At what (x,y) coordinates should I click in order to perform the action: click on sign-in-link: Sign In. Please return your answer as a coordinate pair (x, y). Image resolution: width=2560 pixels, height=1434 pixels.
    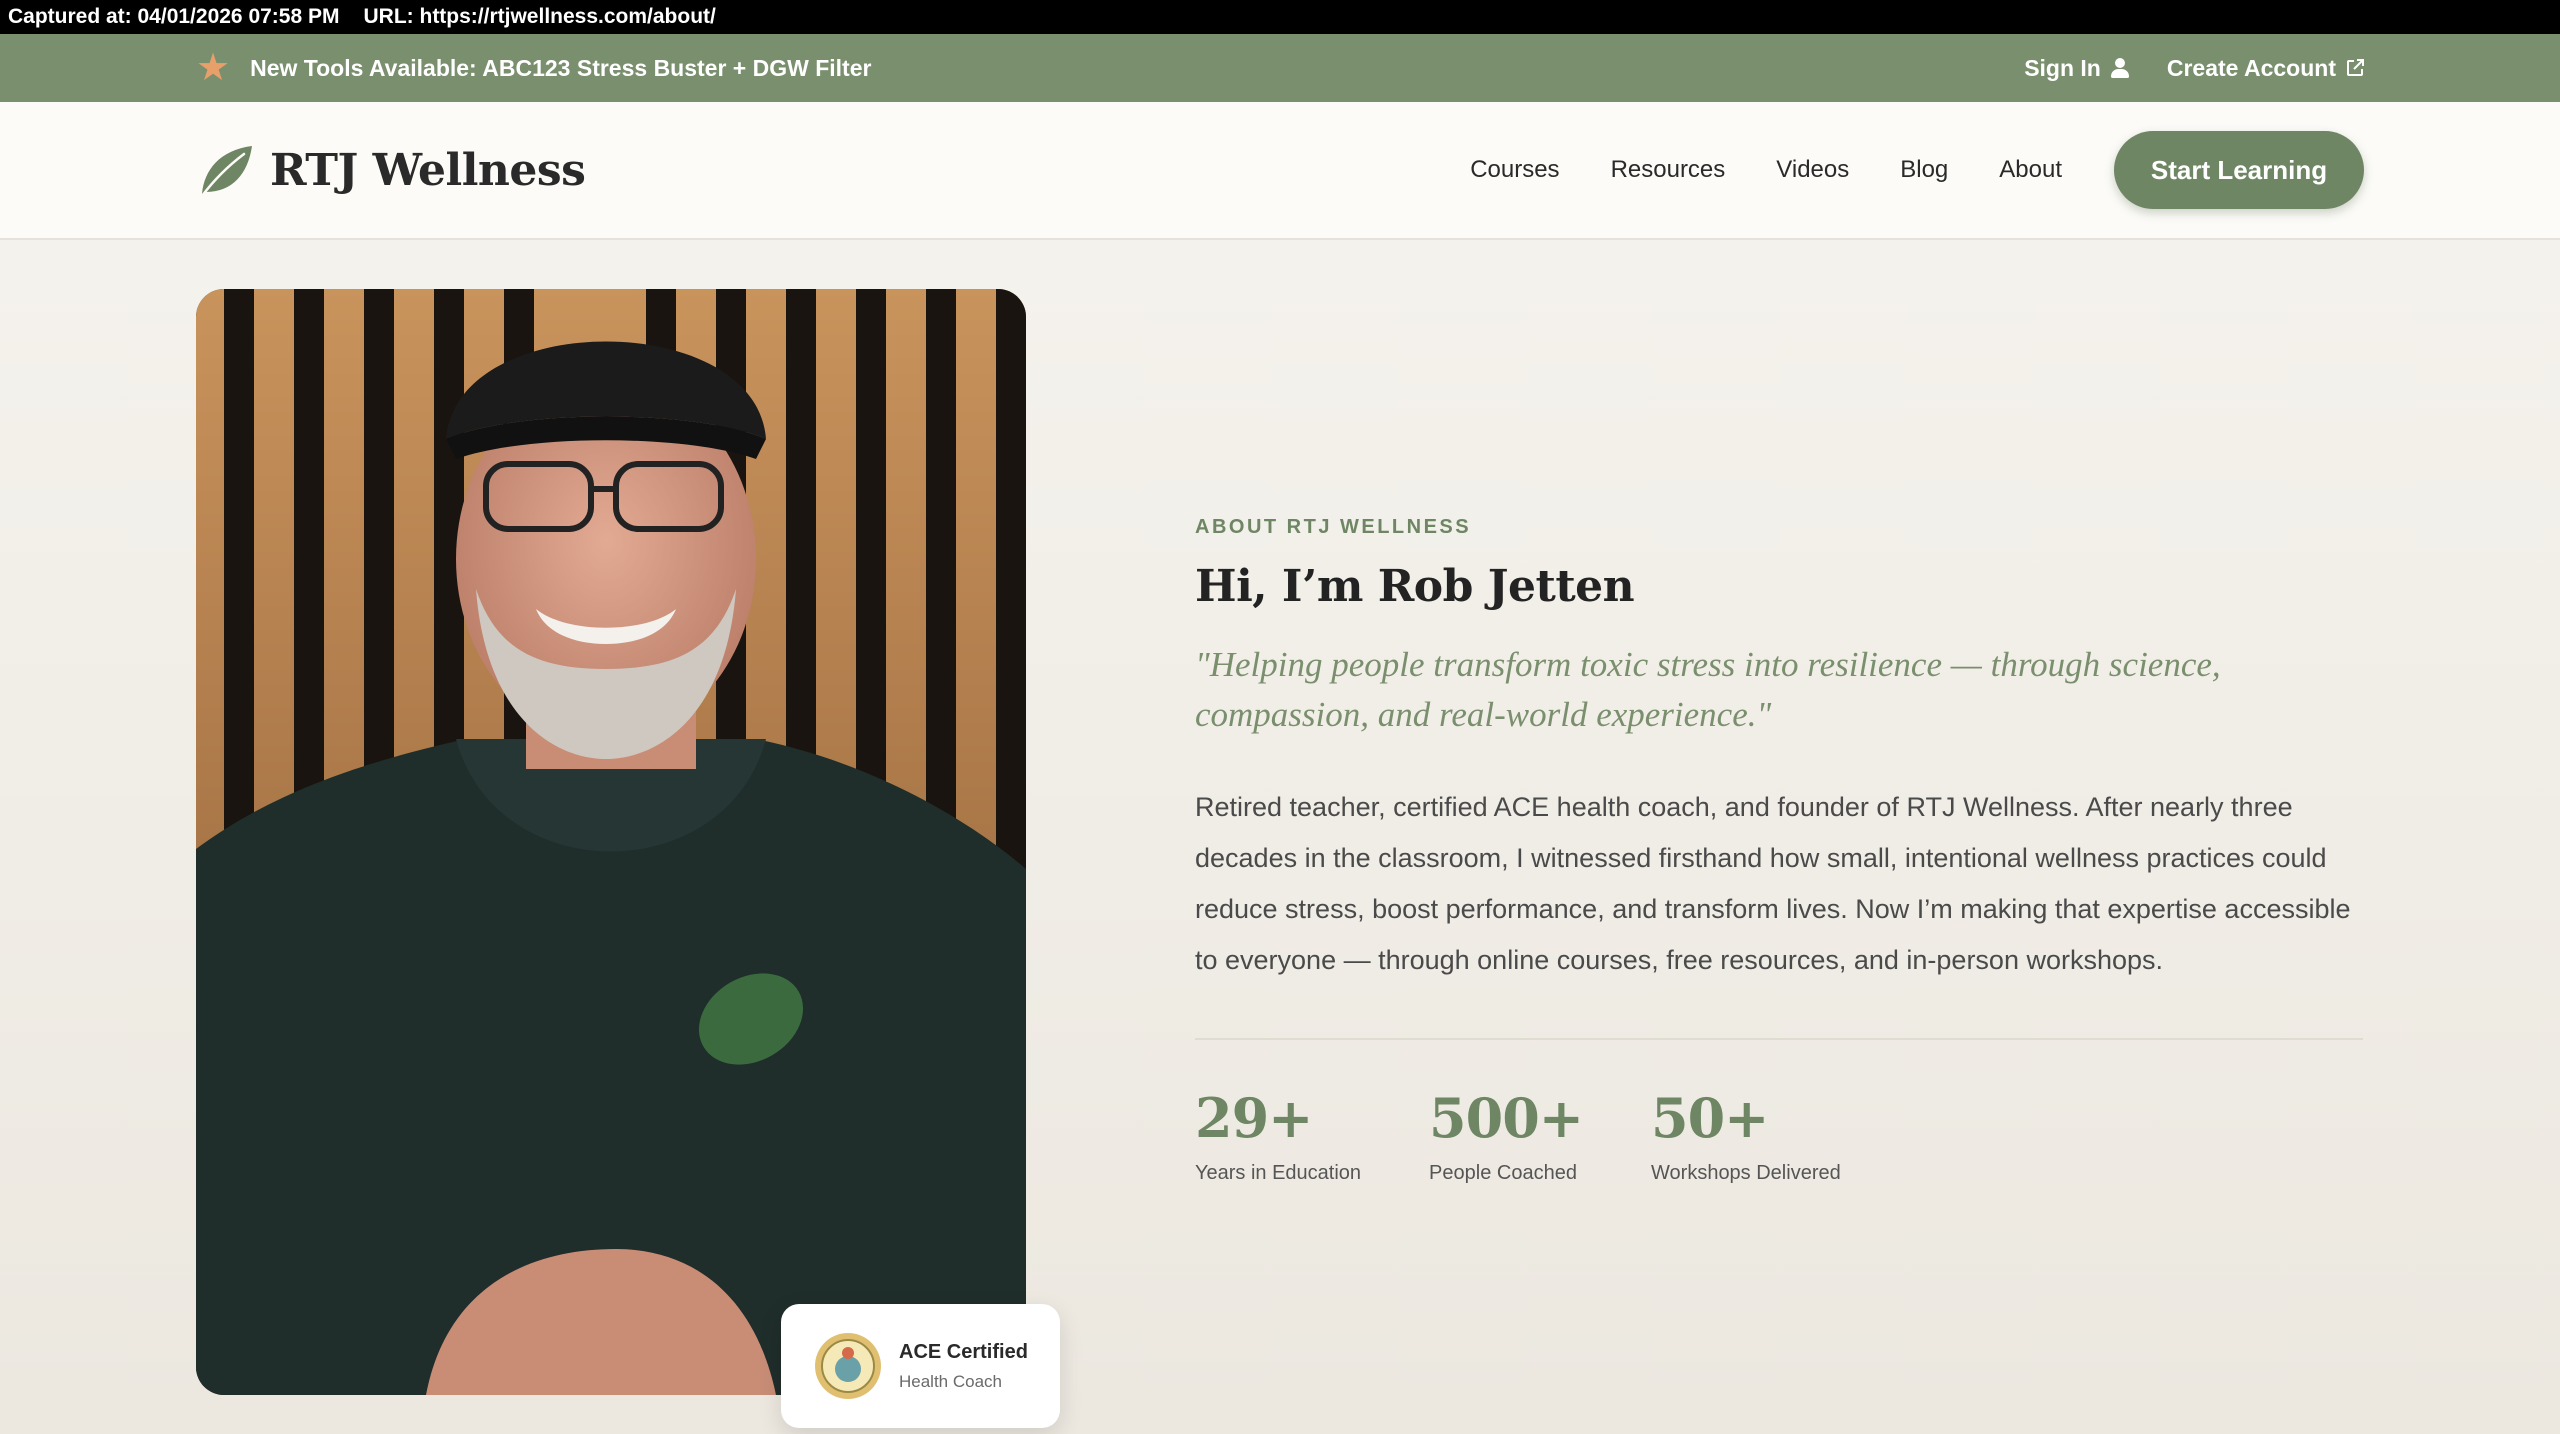
    Looking at the image, I should click on (2076, 68).